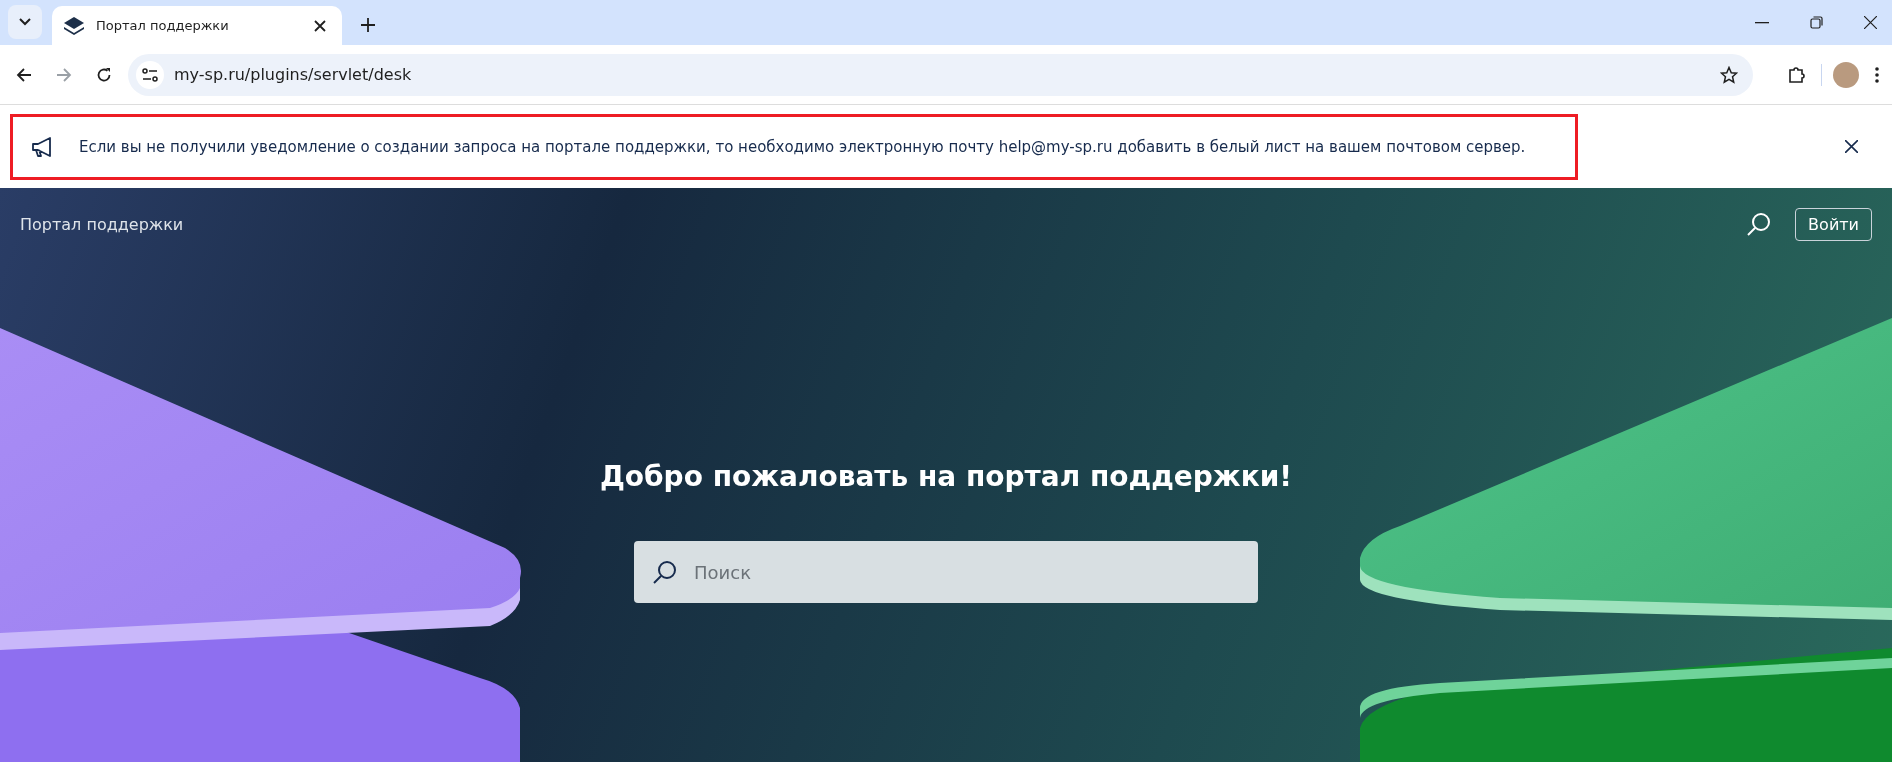  I want to click on notice-text: Если вы не получили уведомление о создании запроса на портале поддержки, то необходимо электронную почту help@my-sp.ru добавить в белый лист на вашем почтовом сервер., so click(803, 146).